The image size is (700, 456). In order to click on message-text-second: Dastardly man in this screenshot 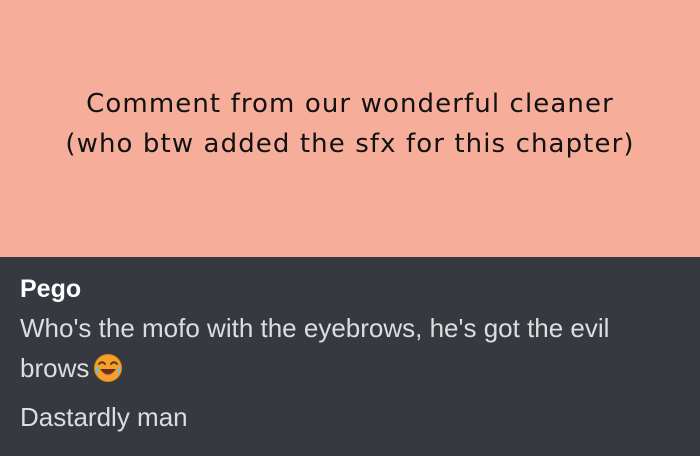, I will do `click(104, 417)`.